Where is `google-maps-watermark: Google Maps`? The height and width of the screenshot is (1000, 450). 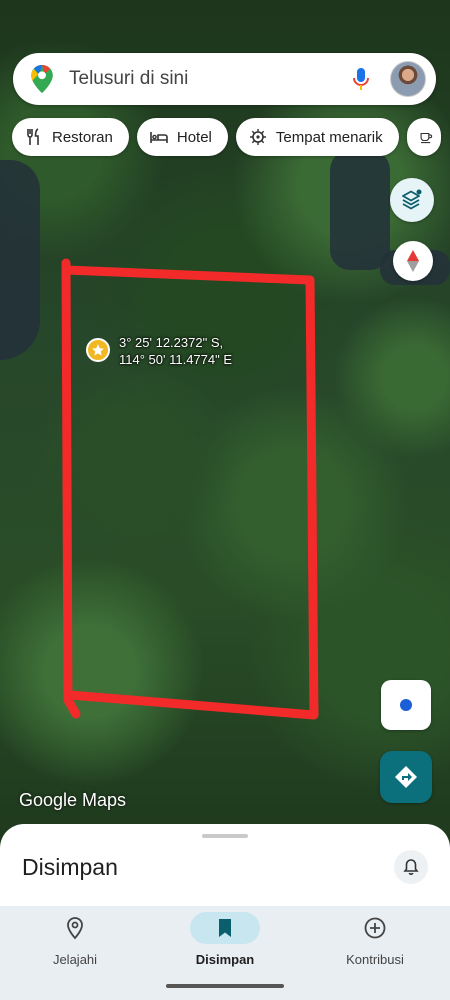 google-maps-watermark: Google Maps is located at coordinates (73, 800).